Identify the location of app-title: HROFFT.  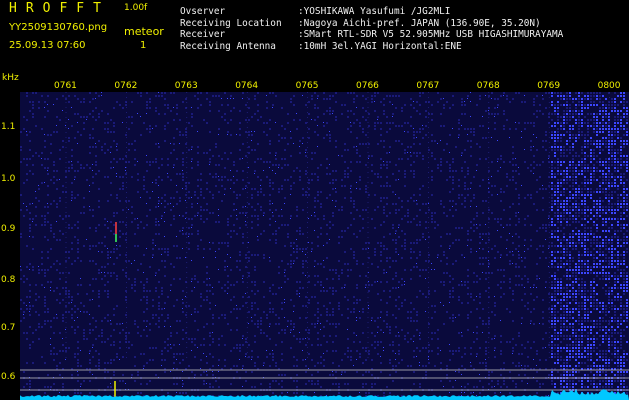
(59, 8).